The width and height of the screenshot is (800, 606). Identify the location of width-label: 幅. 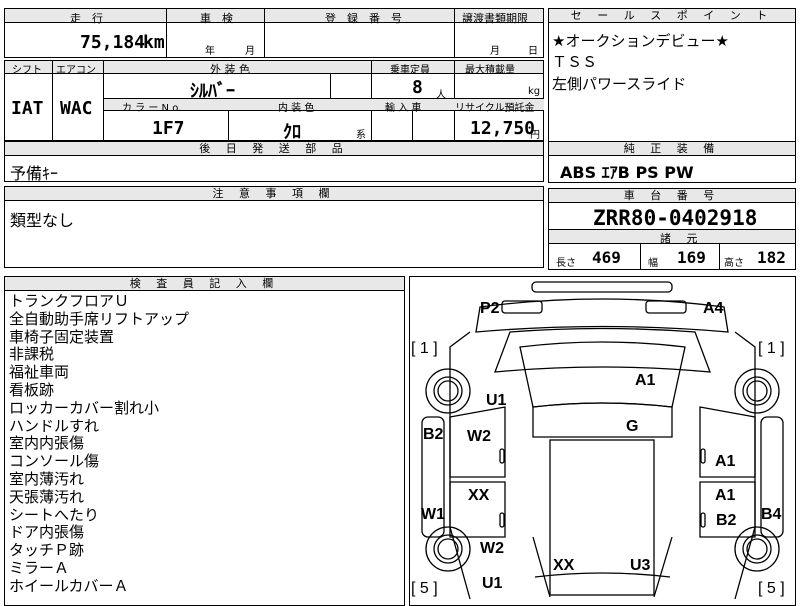
(653, 263).